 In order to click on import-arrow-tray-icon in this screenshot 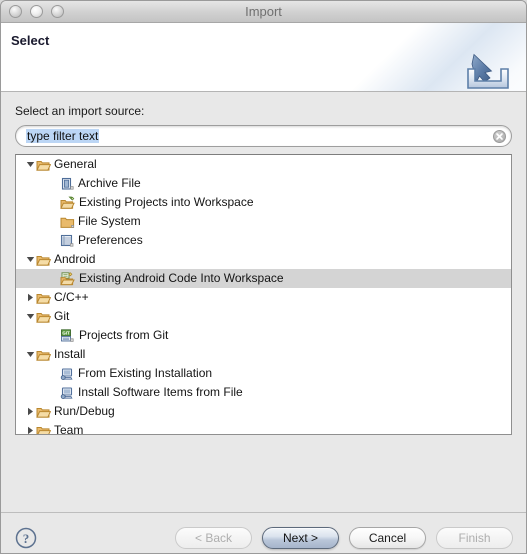, I will do `click(488, 71)`.